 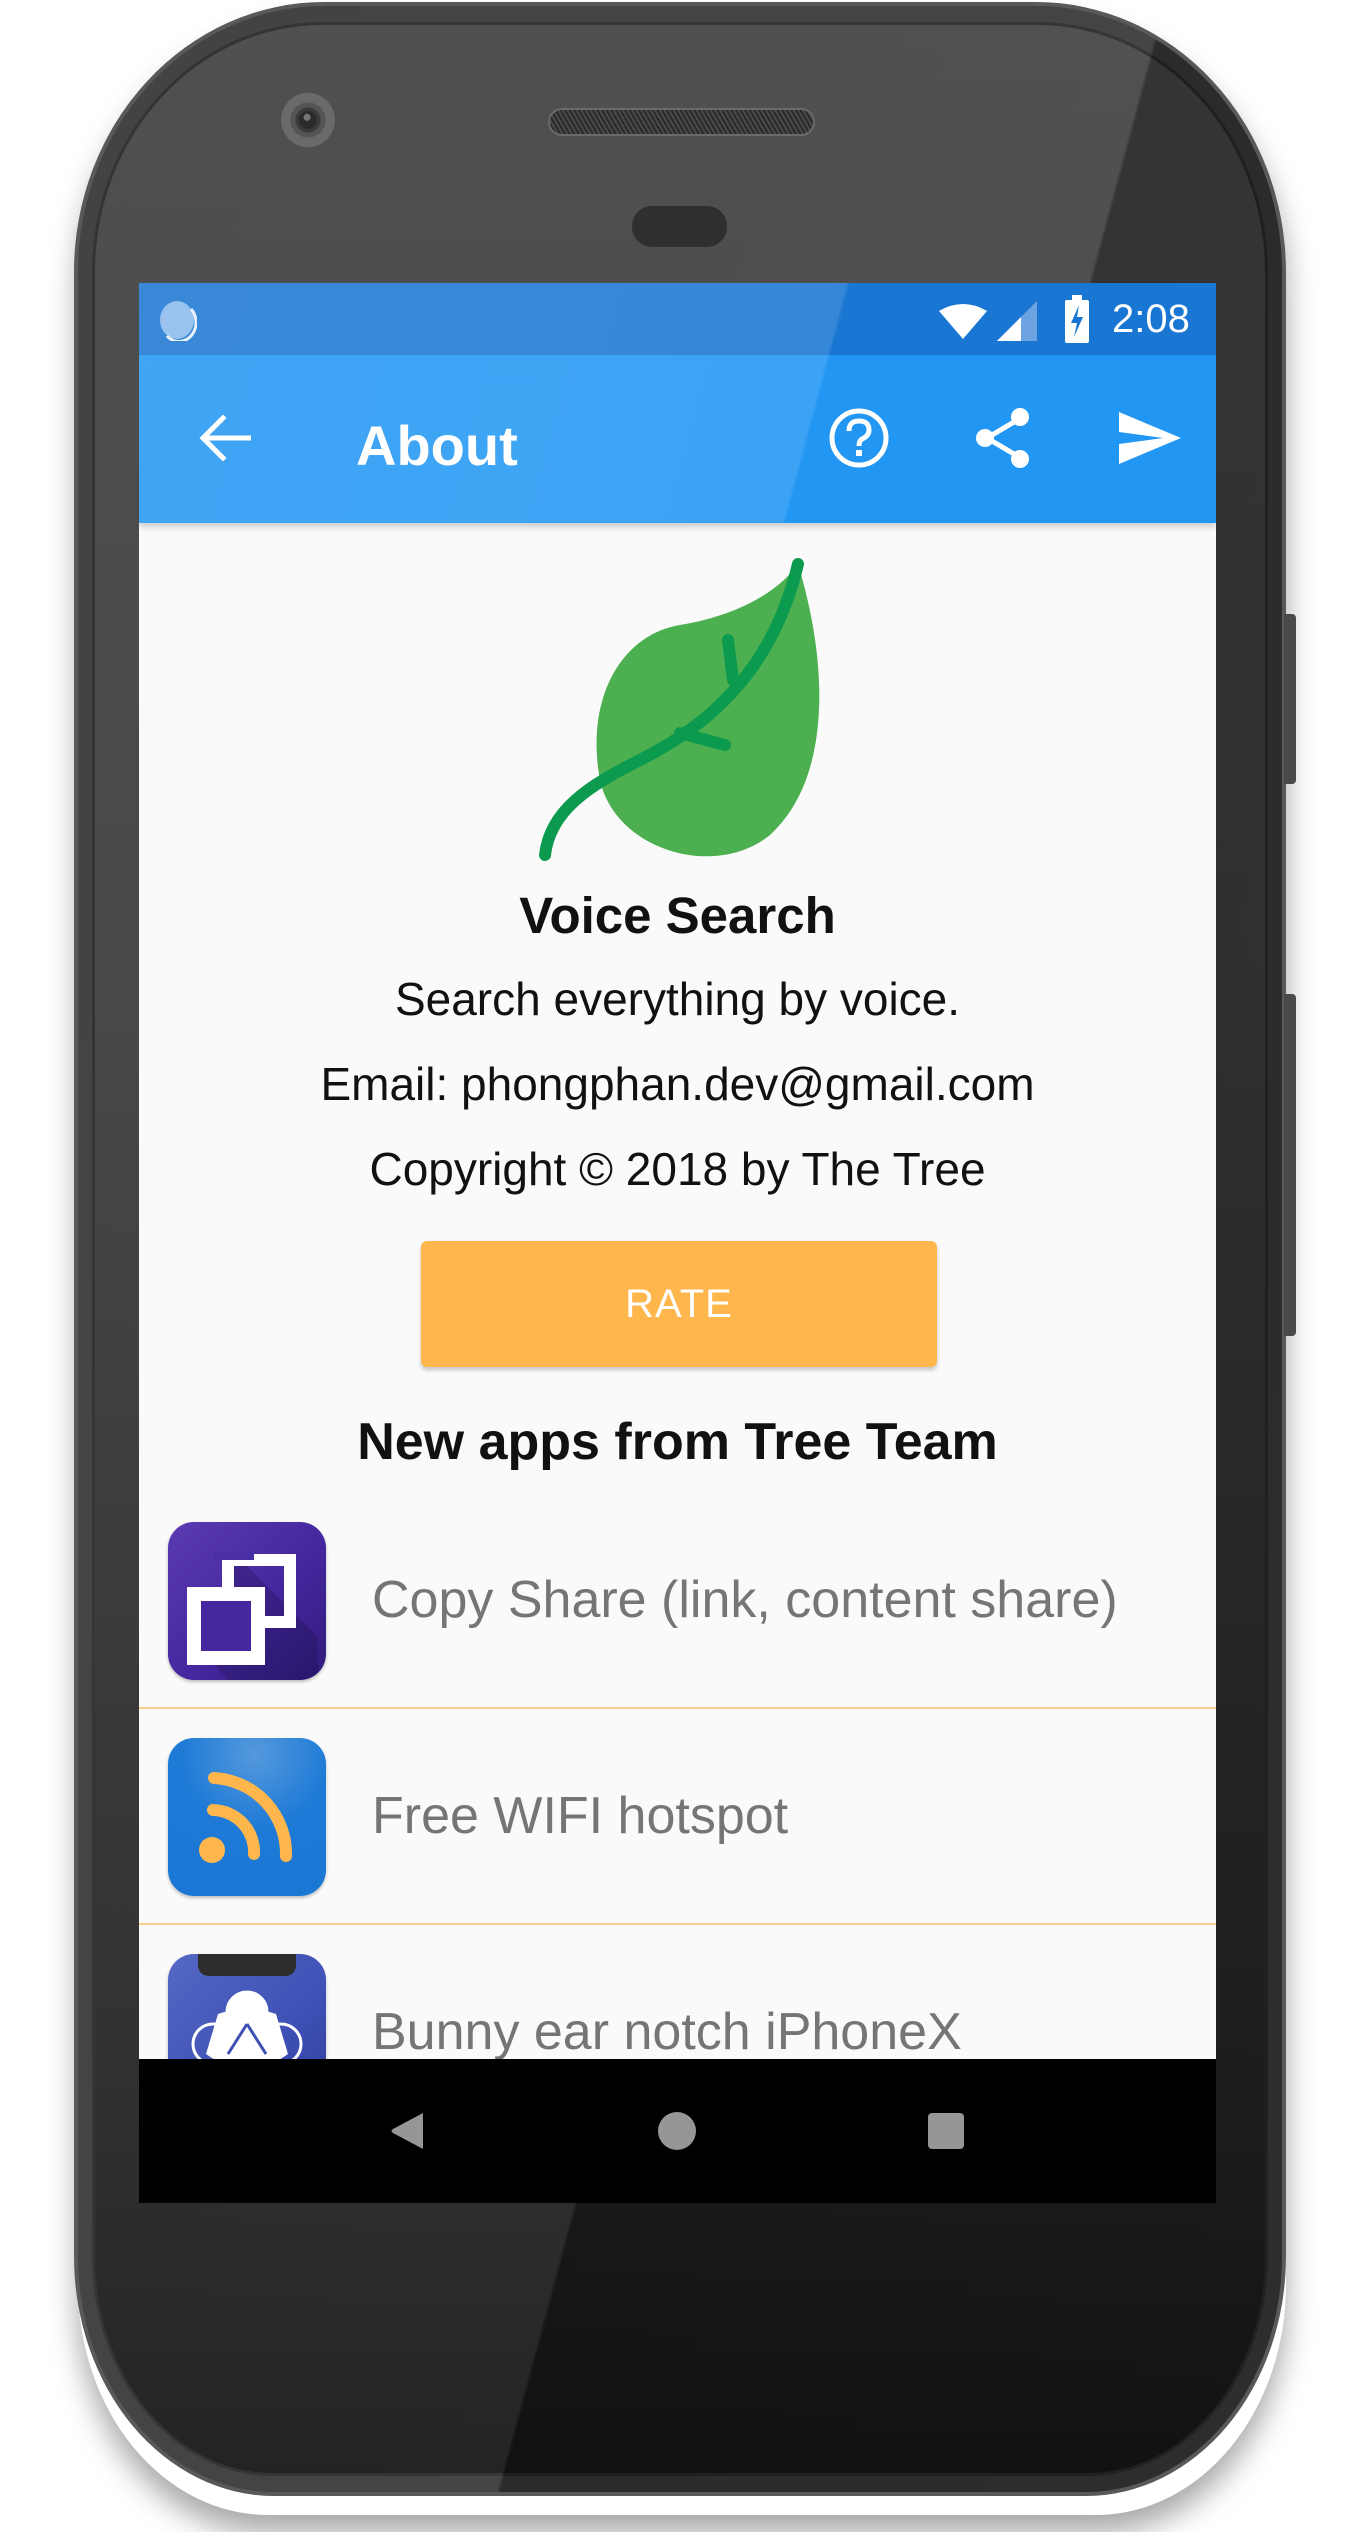 I want to click on share-button, so click(x=1003, y=438).